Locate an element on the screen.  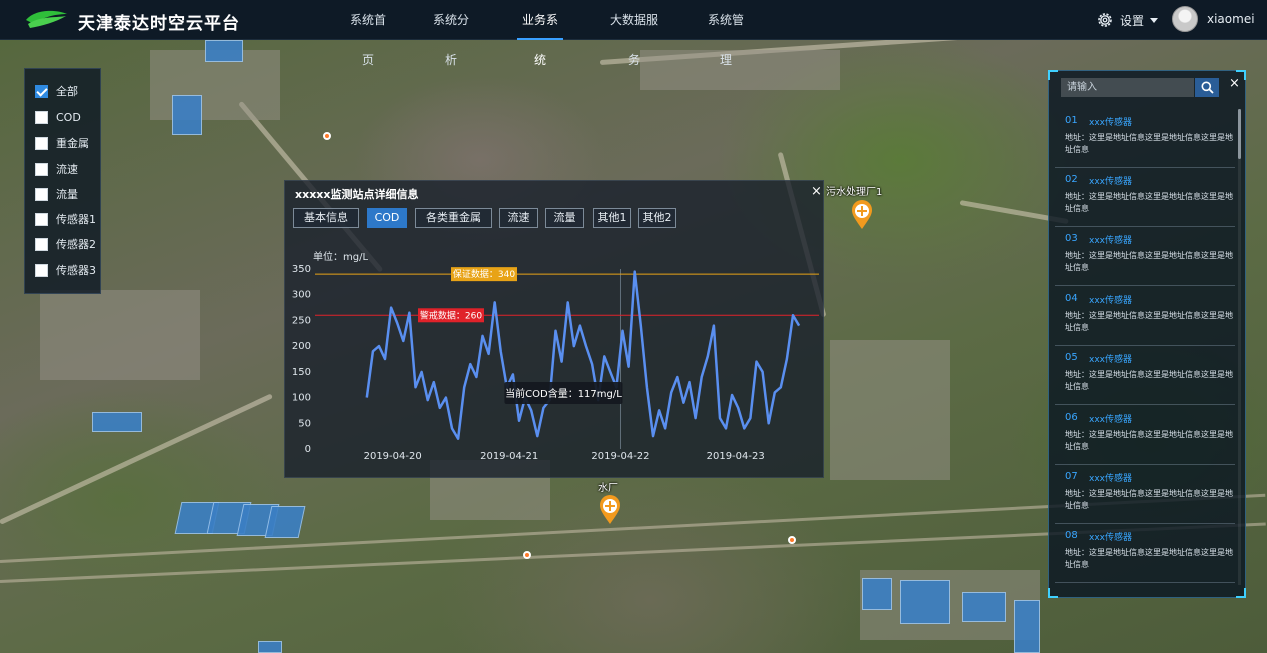
tab-basic-info: 基本信息 is located at coordinates (326, 218).